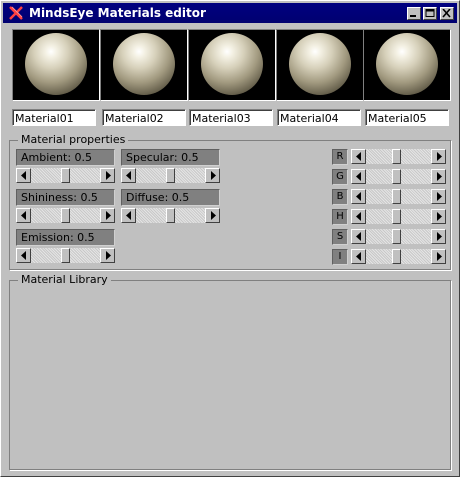  I want to click on channel-r-thumb, so click(396, 156).